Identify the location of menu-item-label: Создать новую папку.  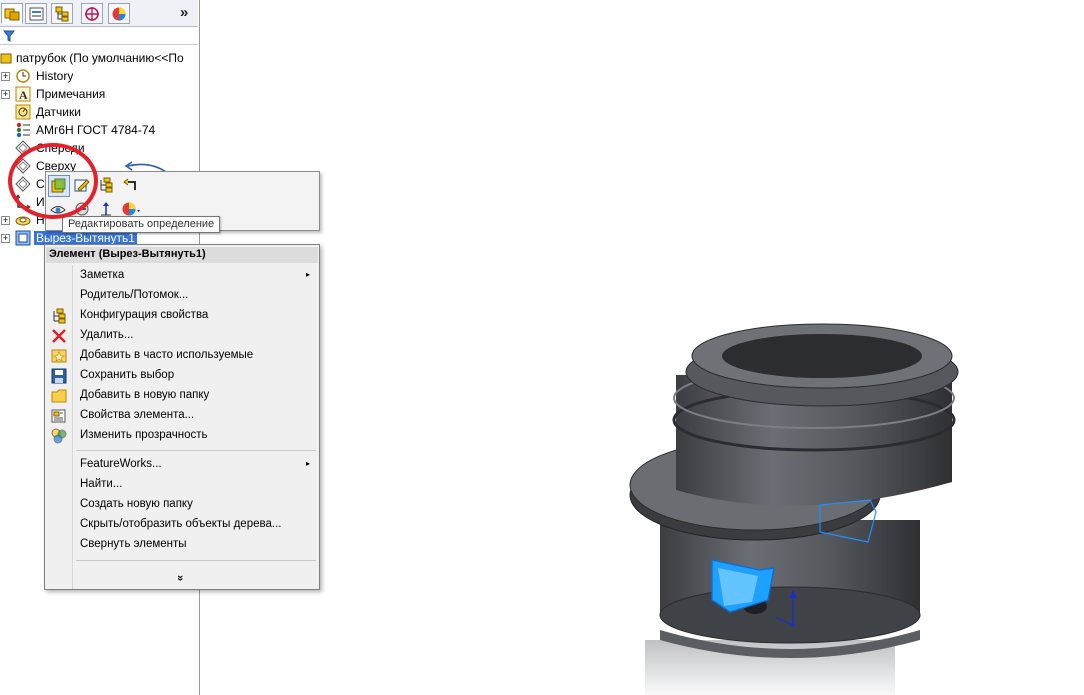
(136, 504).